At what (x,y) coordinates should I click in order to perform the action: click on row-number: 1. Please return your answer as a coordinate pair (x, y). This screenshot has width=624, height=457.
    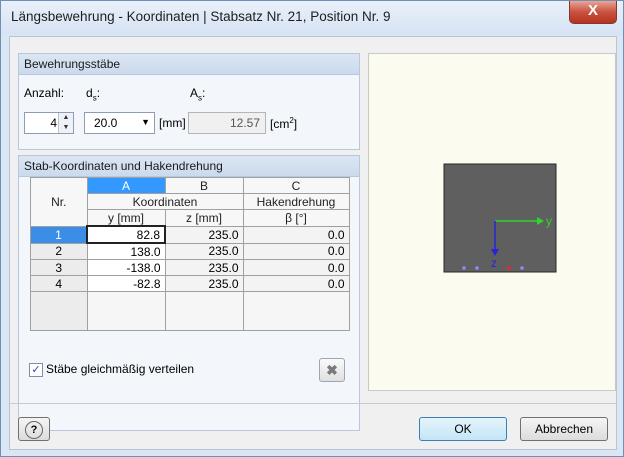
    Looking at the image, I should click on (59, 234).